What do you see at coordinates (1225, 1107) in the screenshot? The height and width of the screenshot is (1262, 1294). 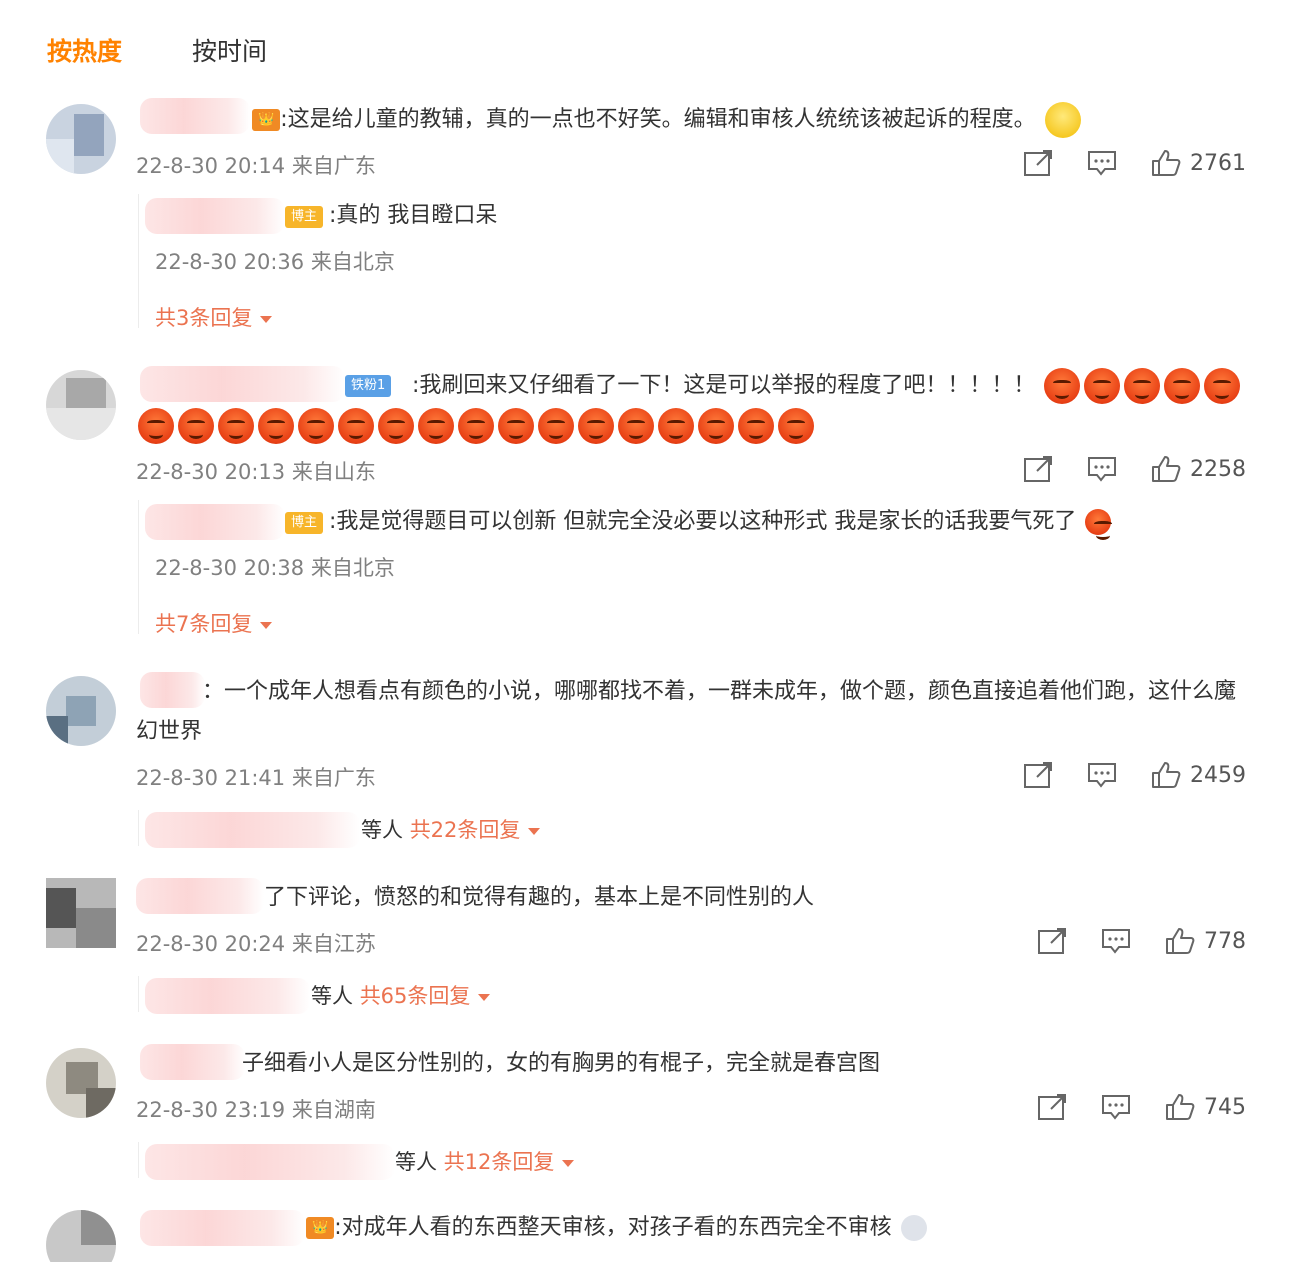 I see `like-count: 745` at bounding box center [1225, 1107].